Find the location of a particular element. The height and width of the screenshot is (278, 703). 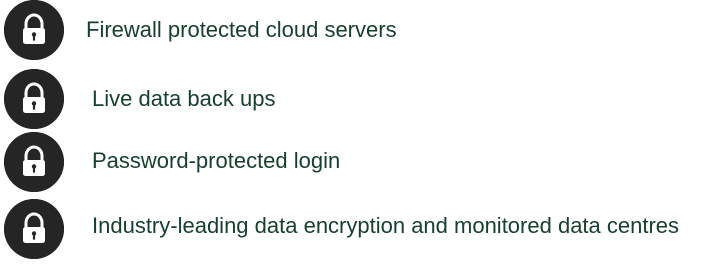

feature-label: Live data back ups is located at coordinates (184, 98).